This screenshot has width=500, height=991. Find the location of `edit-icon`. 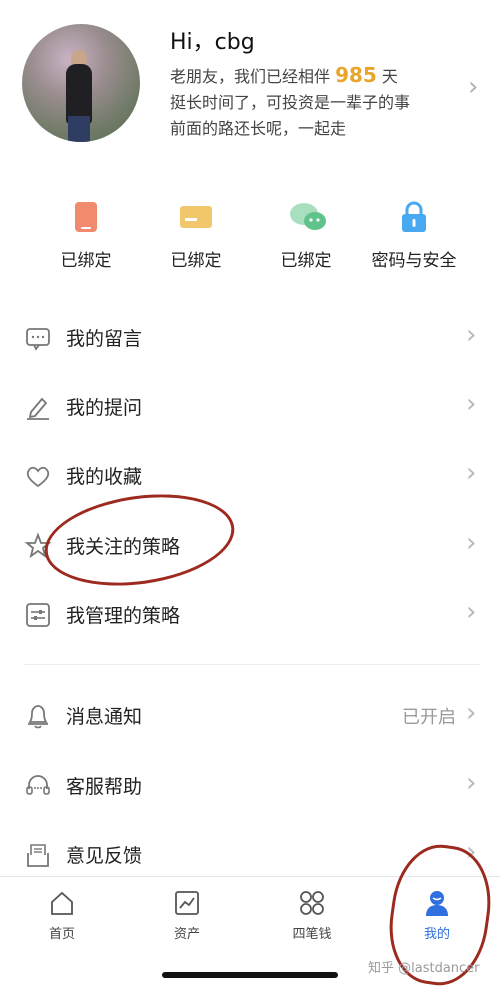

edit-icon is located at coordinates (38, 408).